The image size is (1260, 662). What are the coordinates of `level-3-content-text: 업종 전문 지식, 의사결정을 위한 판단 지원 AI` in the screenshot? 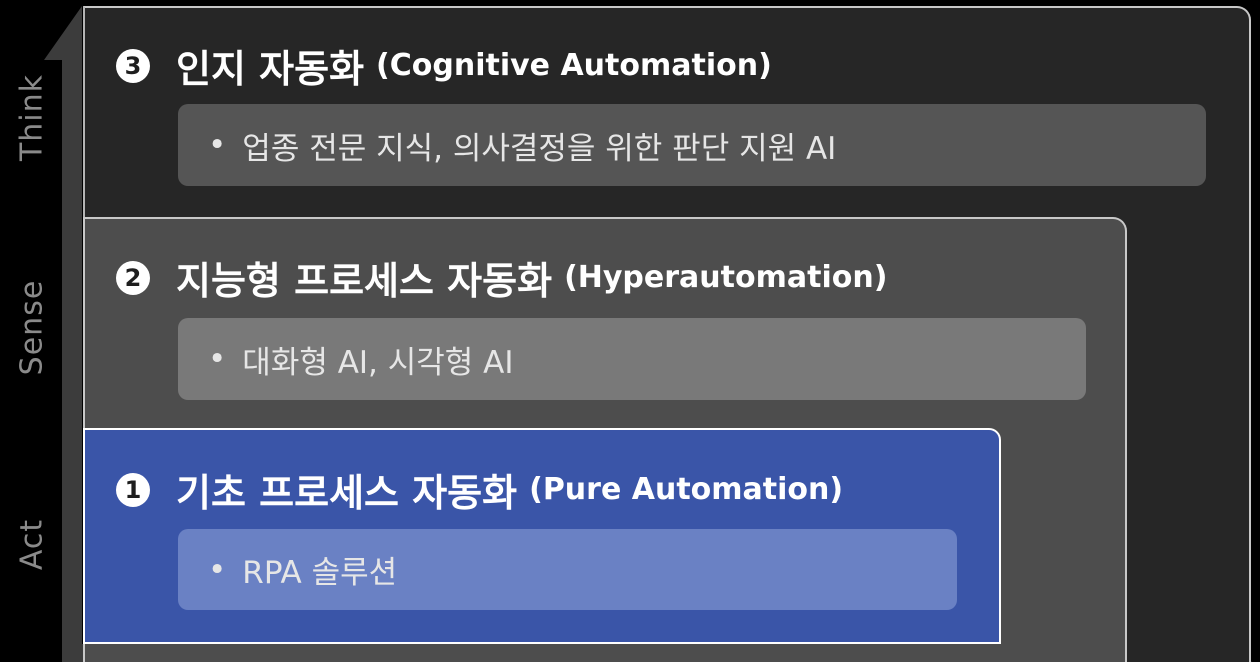 It's located at (539, 148).